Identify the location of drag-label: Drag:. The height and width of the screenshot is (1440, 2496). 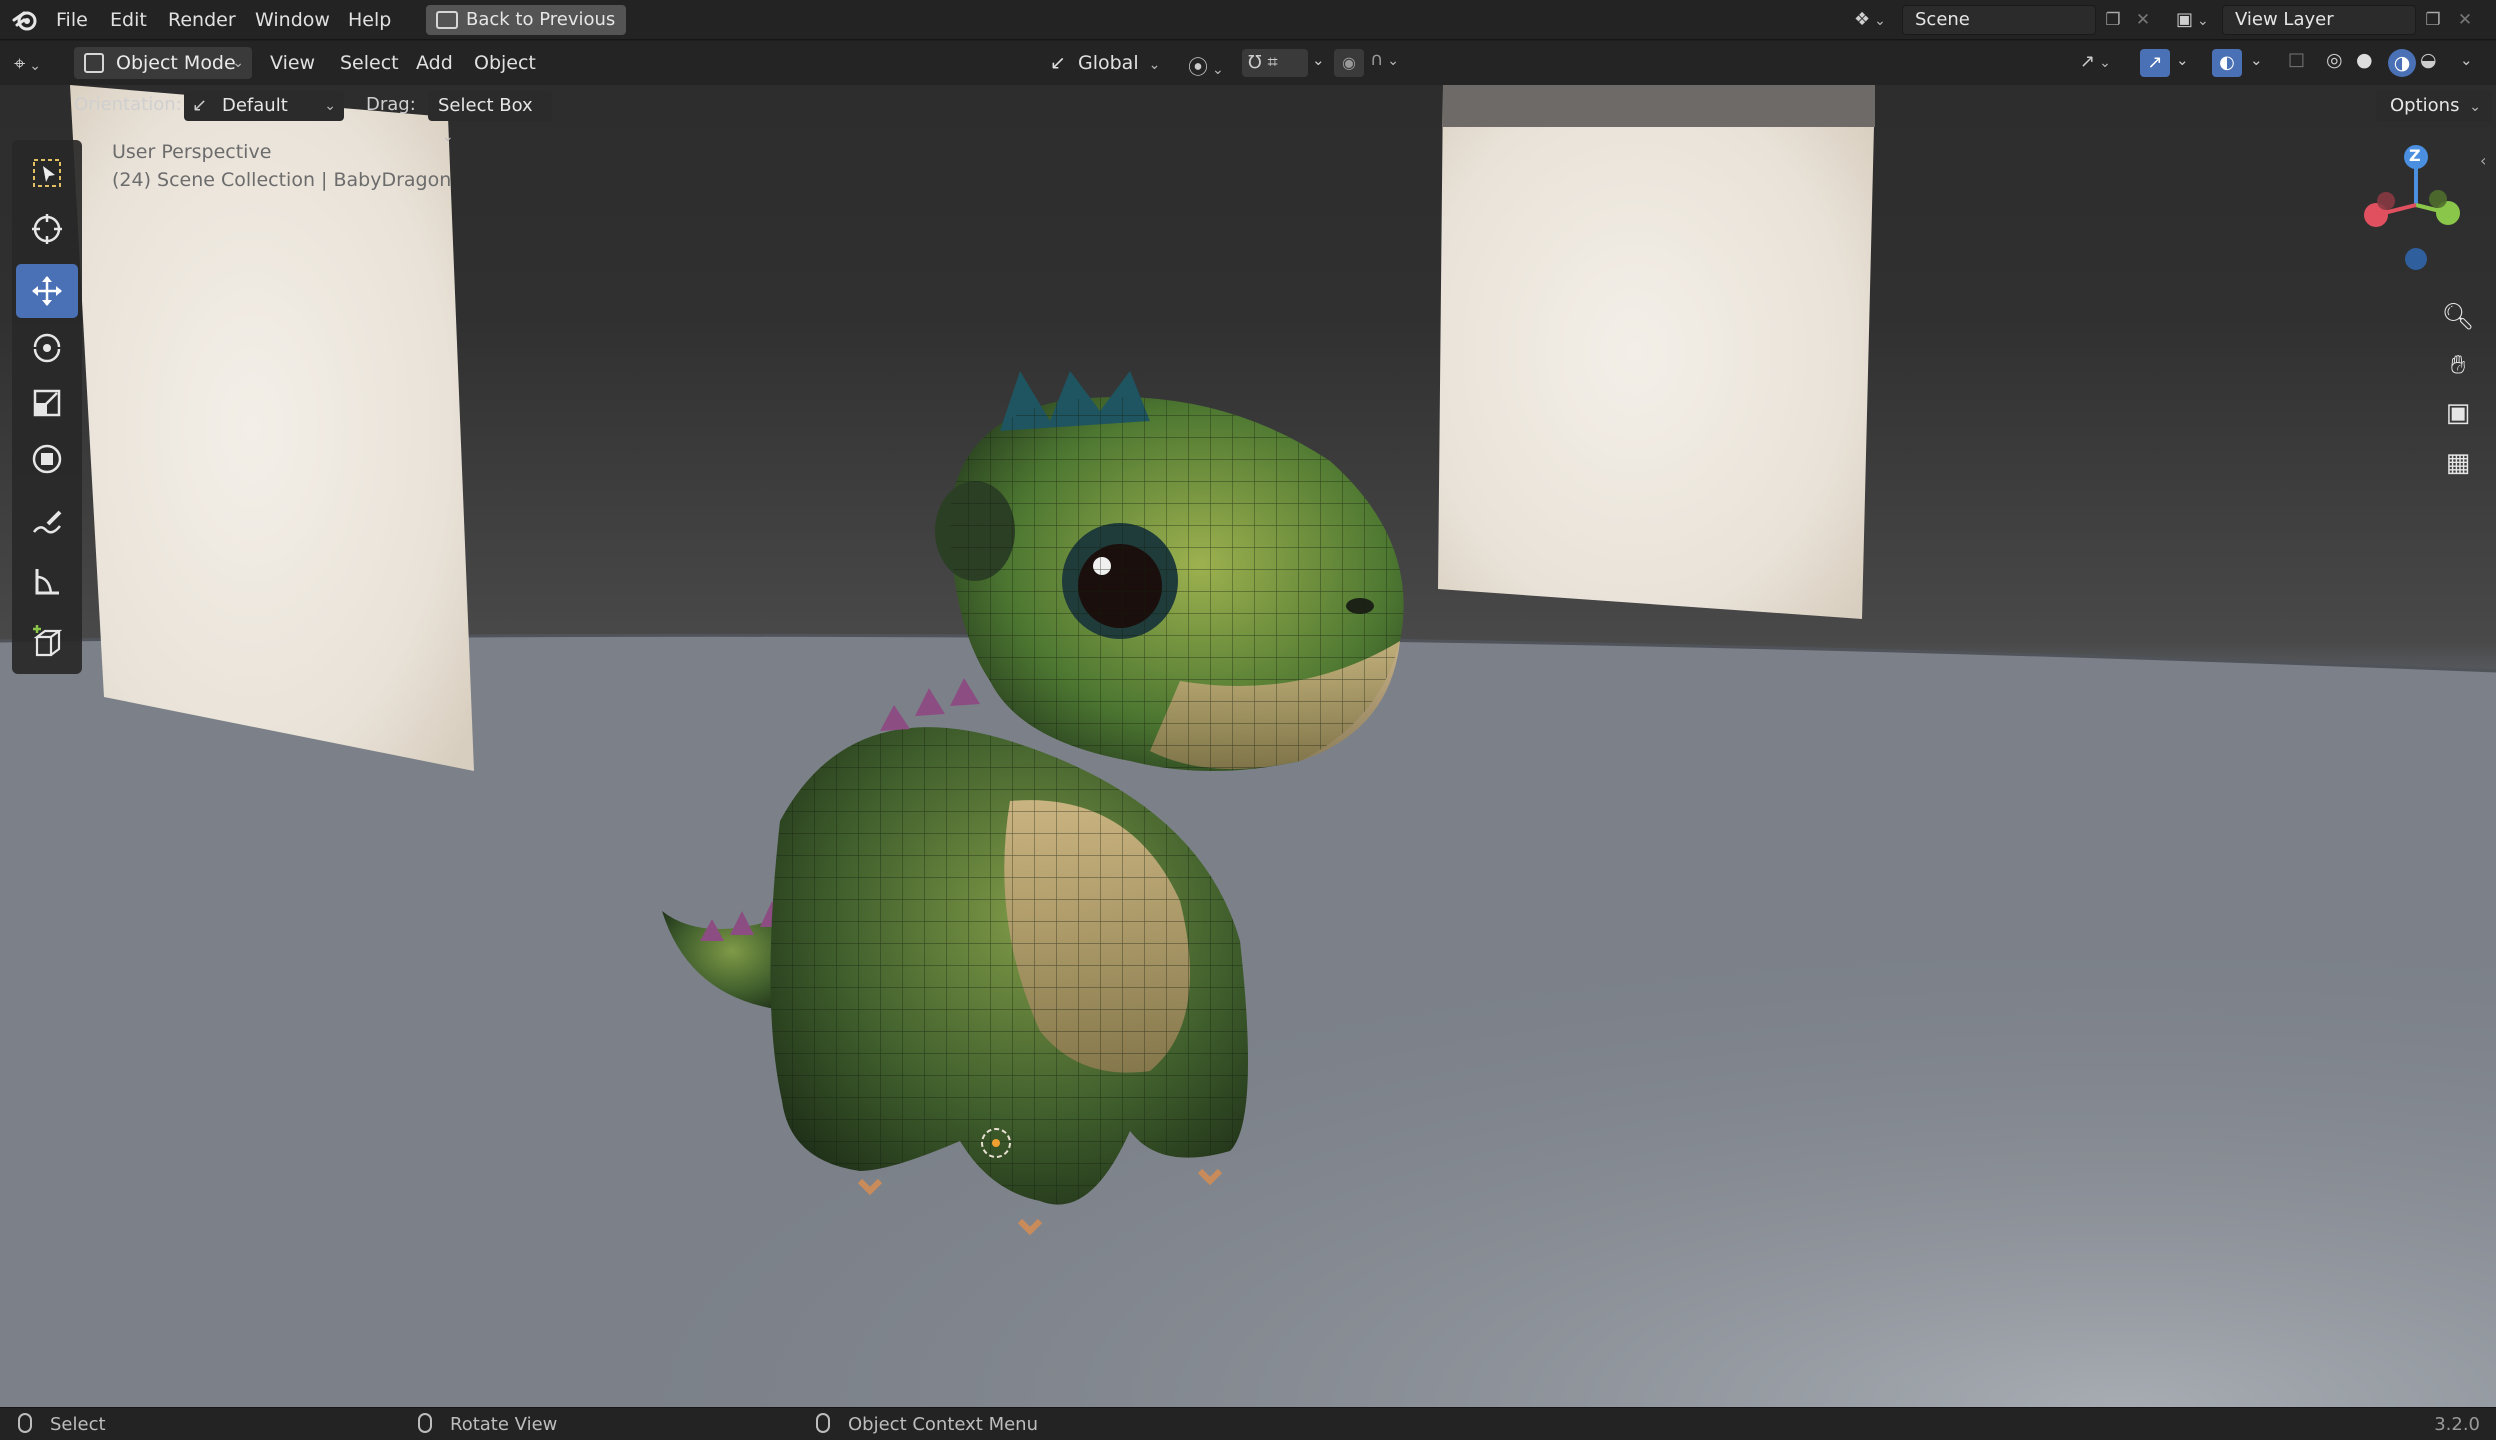
(391, 104).